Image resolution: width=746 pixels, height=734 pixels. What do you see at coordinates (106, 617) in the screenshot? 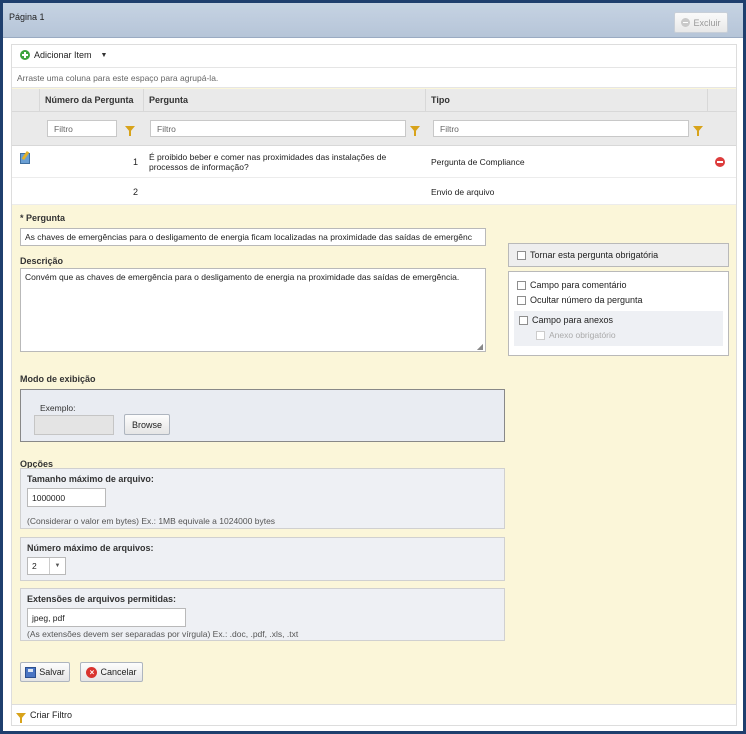
I see `extensions-input: jpeg, pdf` at bounding box center [106, 617].